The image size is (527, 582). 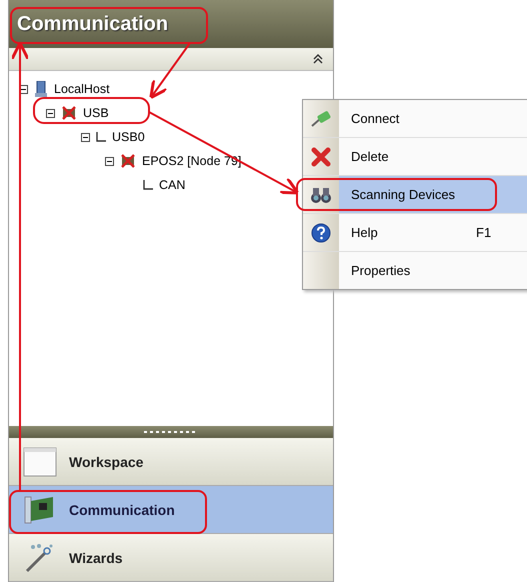 What do you see at coordinates (96, 113) in the screenshot?
I see `tree-item: USB` at bounding box center [96, 113].